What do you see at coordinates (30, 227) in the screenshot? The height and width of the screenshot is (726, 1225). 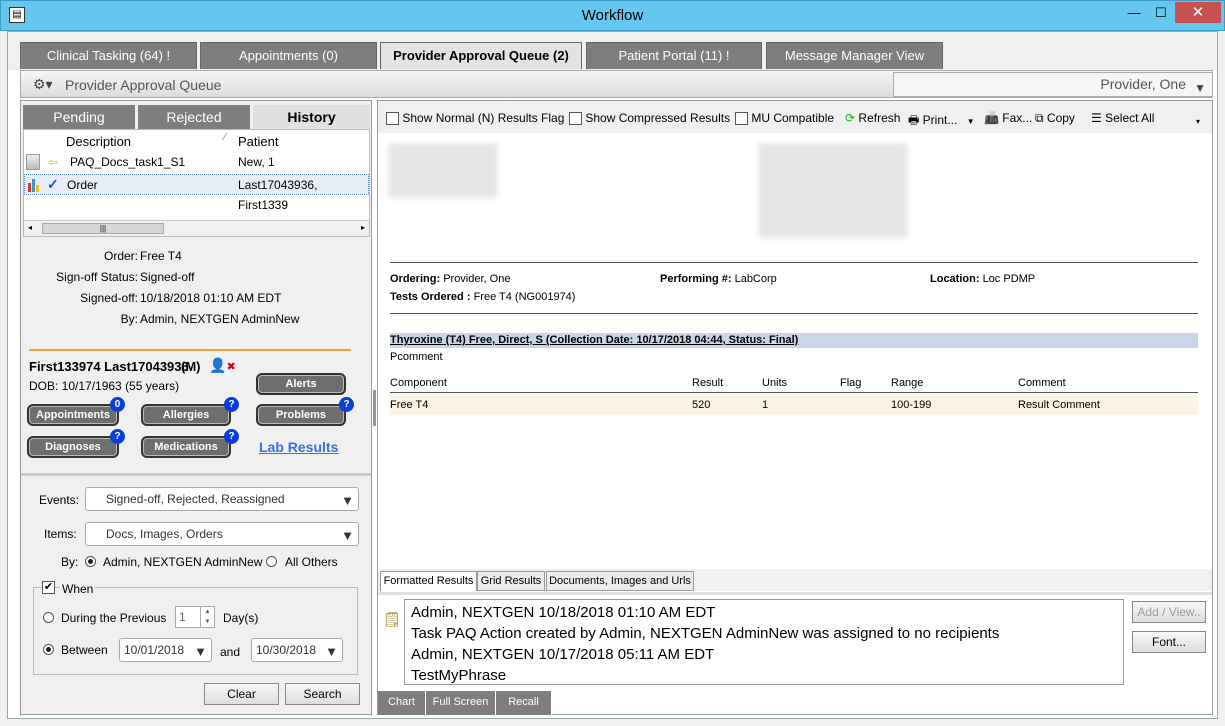 I see `scroll-left-icon: ◂` at bounding box center [30, 227].